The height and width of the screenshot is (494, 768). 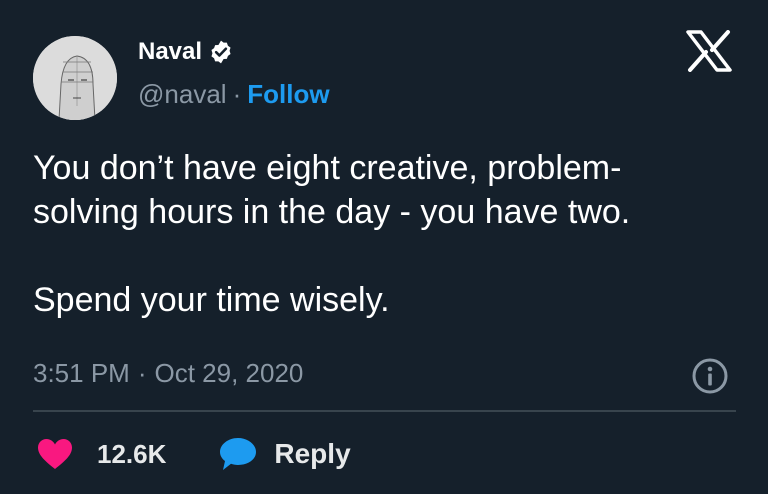 I want to click on x-logo-icon, so click(x=709, y=51).